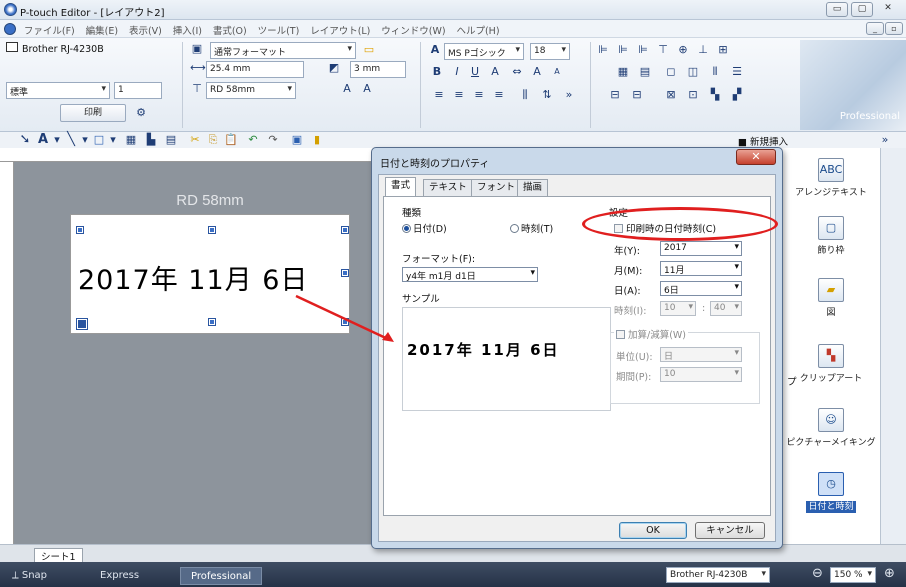 The height and width of the screenshot is (587, 906). What do you see at coordinates (369, 50) in the screenshot?
I see `fill-icon: ▭` at bounding box center [369, 50].